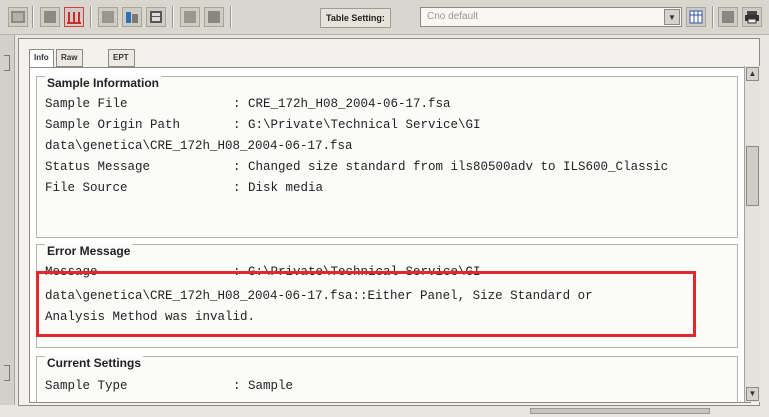 The height and width of the screenshot is (417, 769). I want to click on left-ruler, so click(7, 220).